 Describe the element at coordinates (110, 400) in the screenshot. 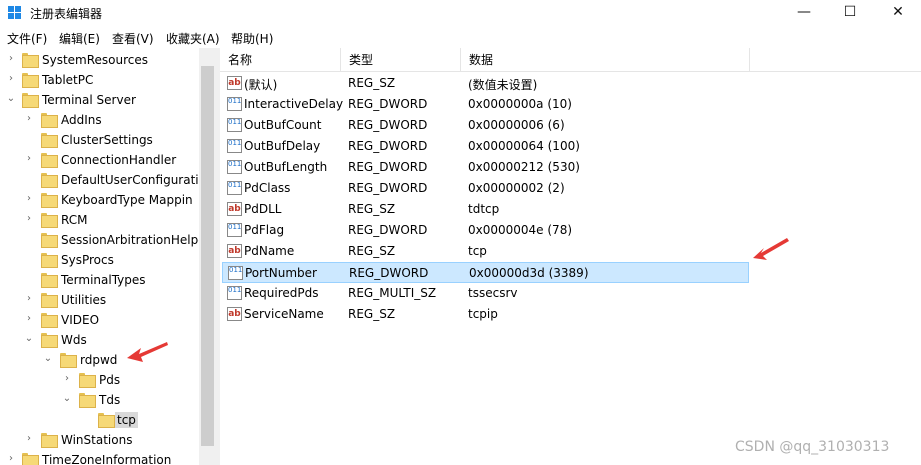

I see `tree-node-label: Tds` at that location.